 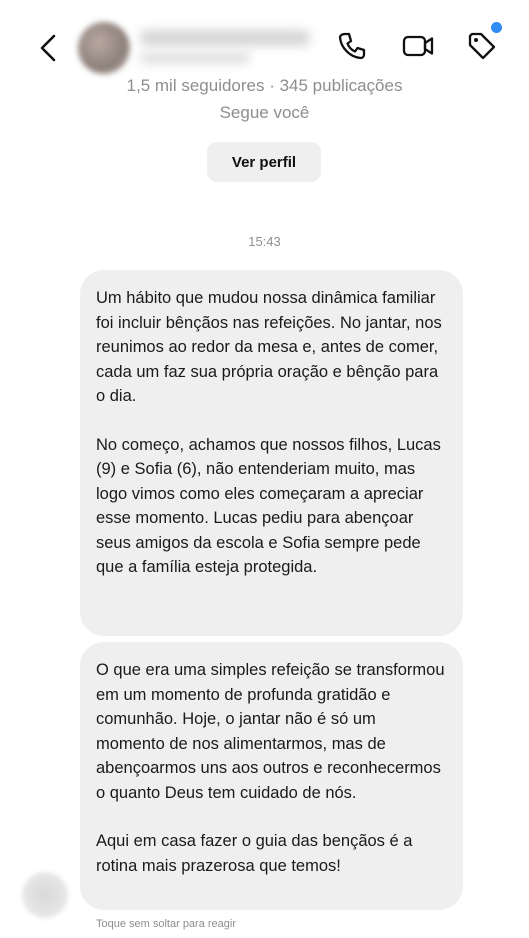 I want to click on message-timestamp: 15:43, so click(x=264, y=241).